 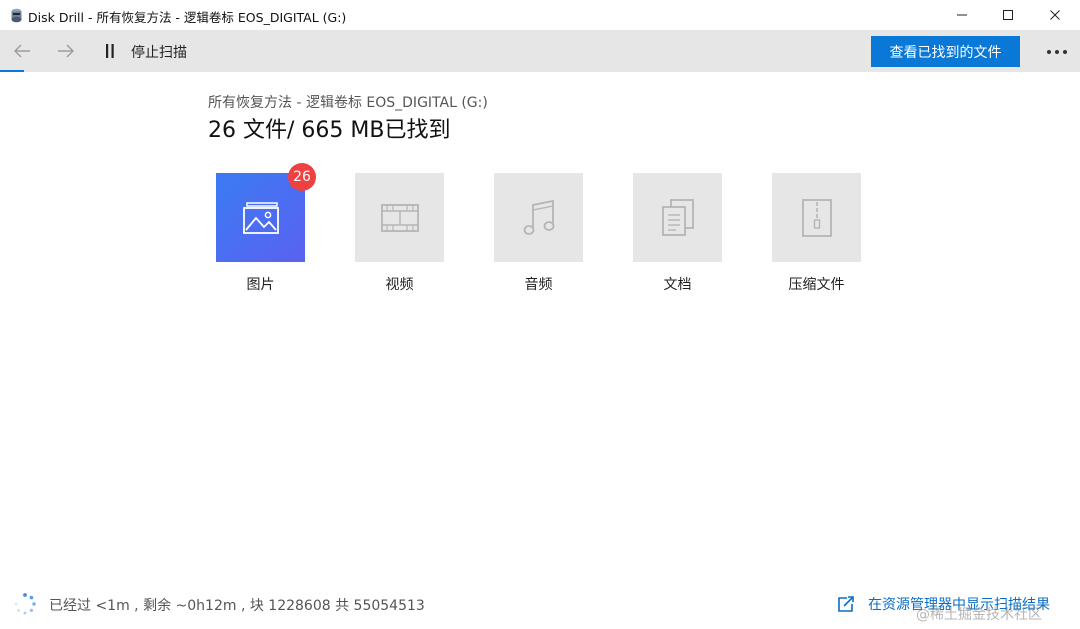 What do you see at coordinates (329, 130) in the screenshot?
I see `scan-summary: 26 文件/ 665 MB已找到` at bounding box center [329, 130].